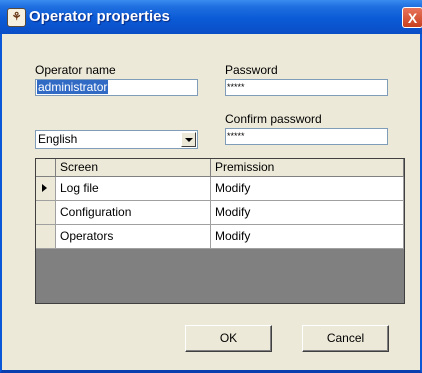 The image size is (422, 373). Describe the element at coordinates (99, 16) in the screenshot. I see `window-title: Operator properties` at that location.